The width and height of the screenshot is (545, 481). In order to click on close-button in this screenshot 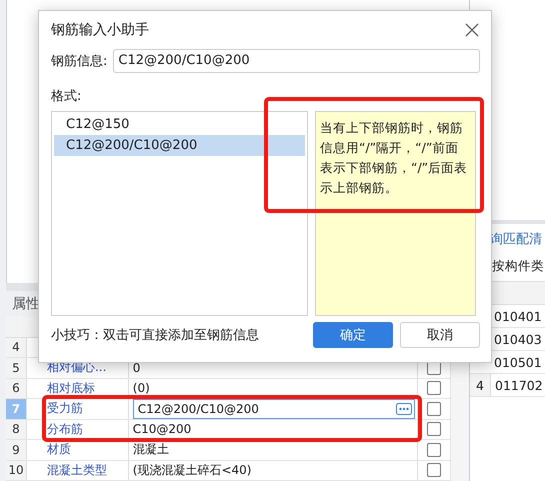, I will do `click(472, 29)`.